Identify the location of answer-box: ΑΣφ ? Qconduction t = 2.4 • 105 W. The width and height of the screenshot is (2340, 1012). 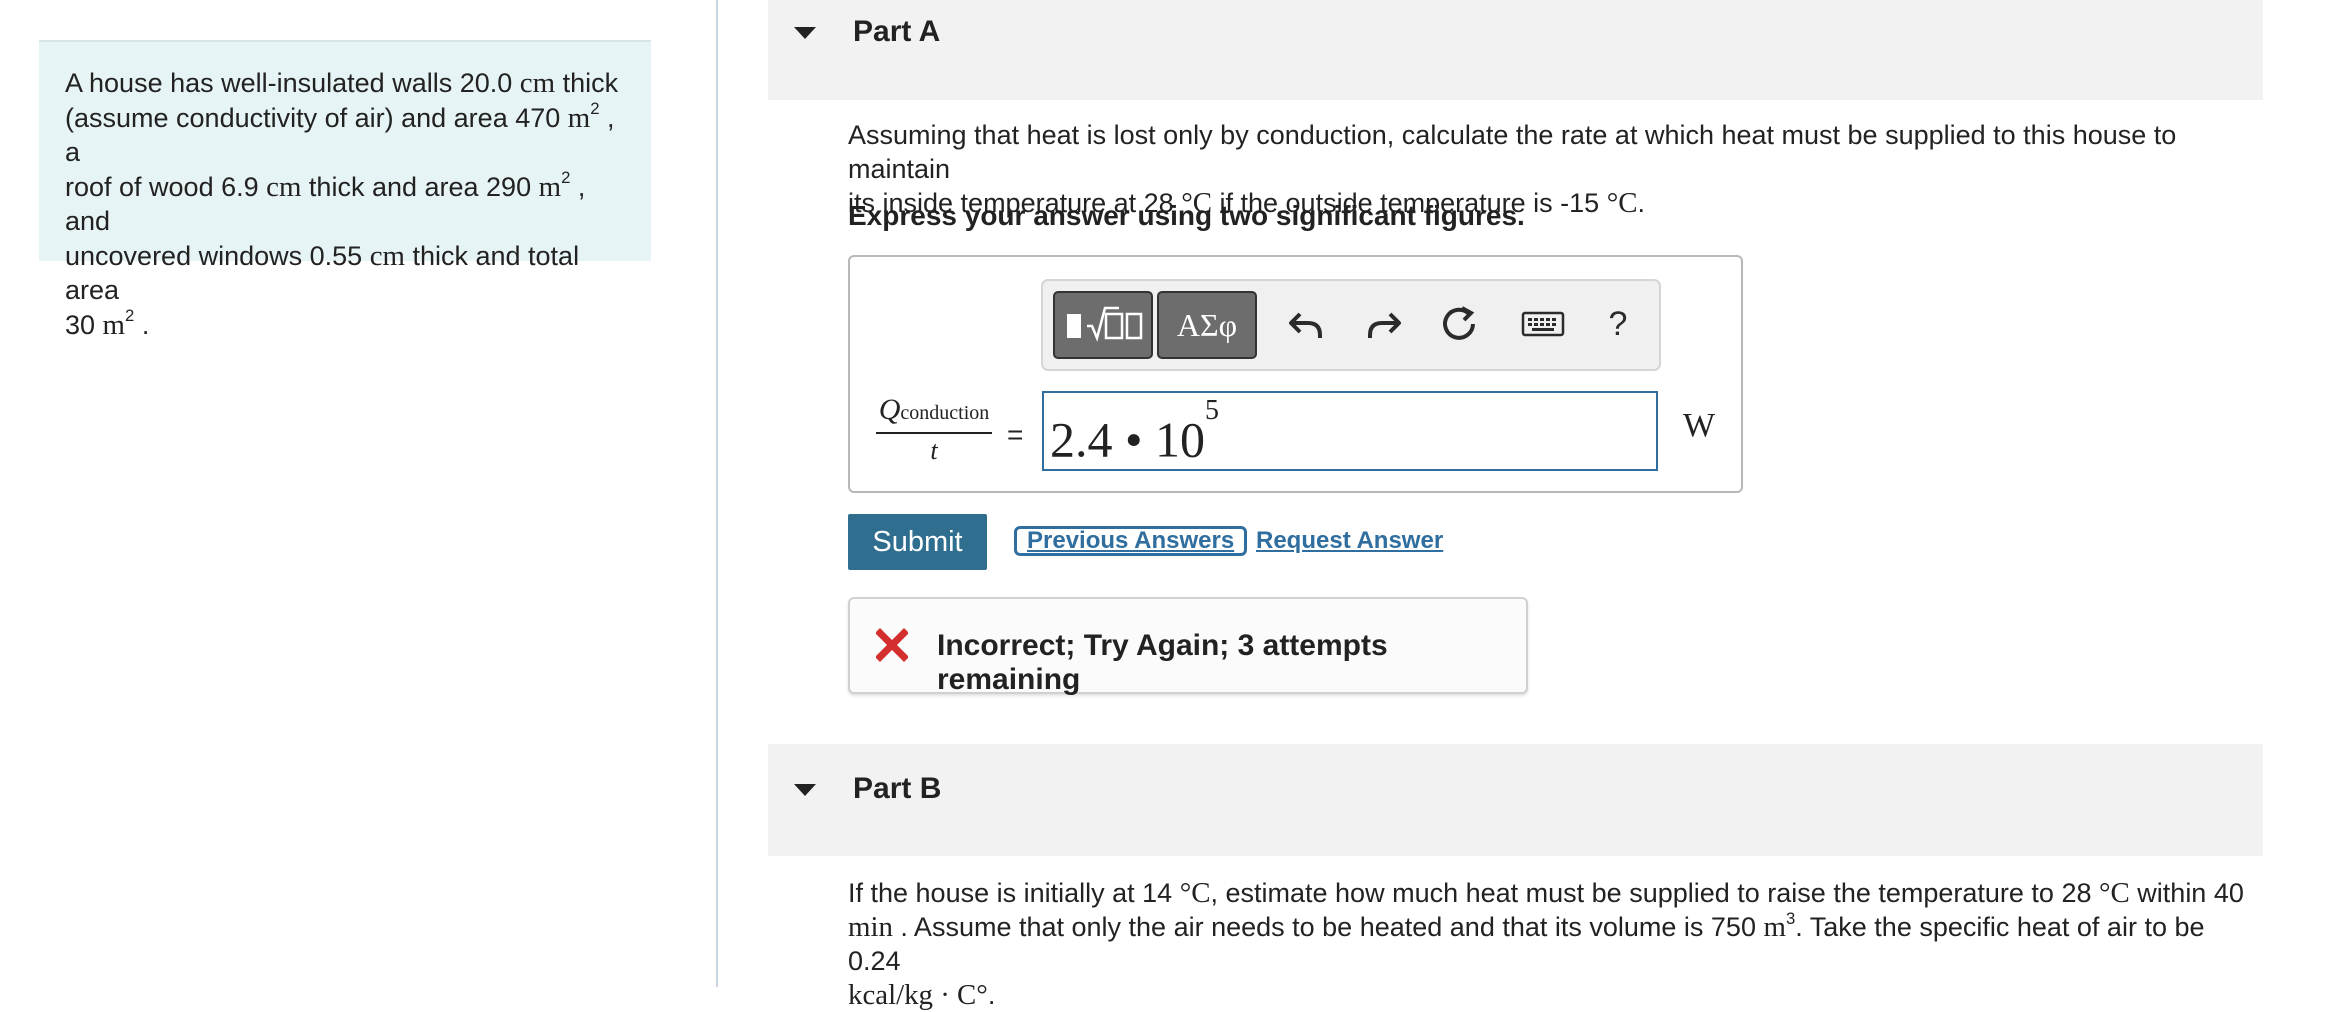
(1295, 374).